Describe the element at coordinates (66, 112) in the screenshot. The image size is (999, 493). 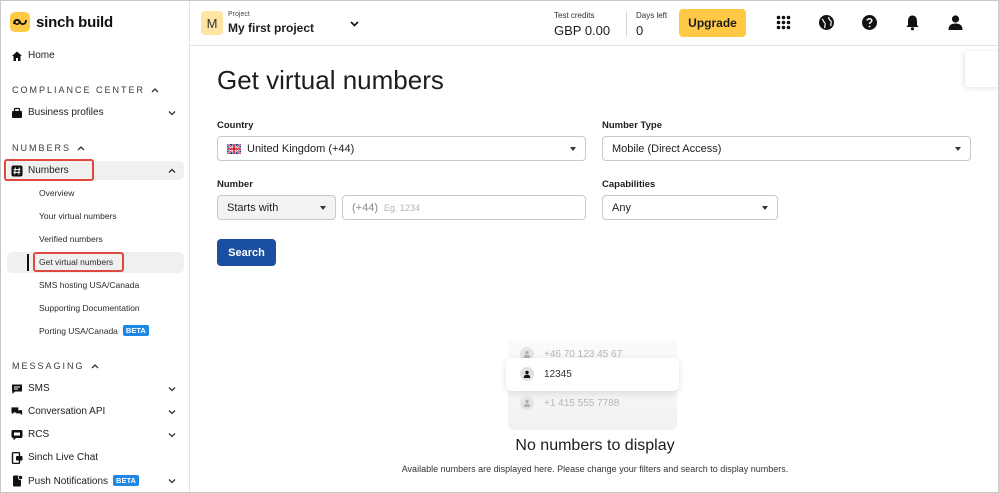
I see `sidebar-item-label: Business profiles` at that location.